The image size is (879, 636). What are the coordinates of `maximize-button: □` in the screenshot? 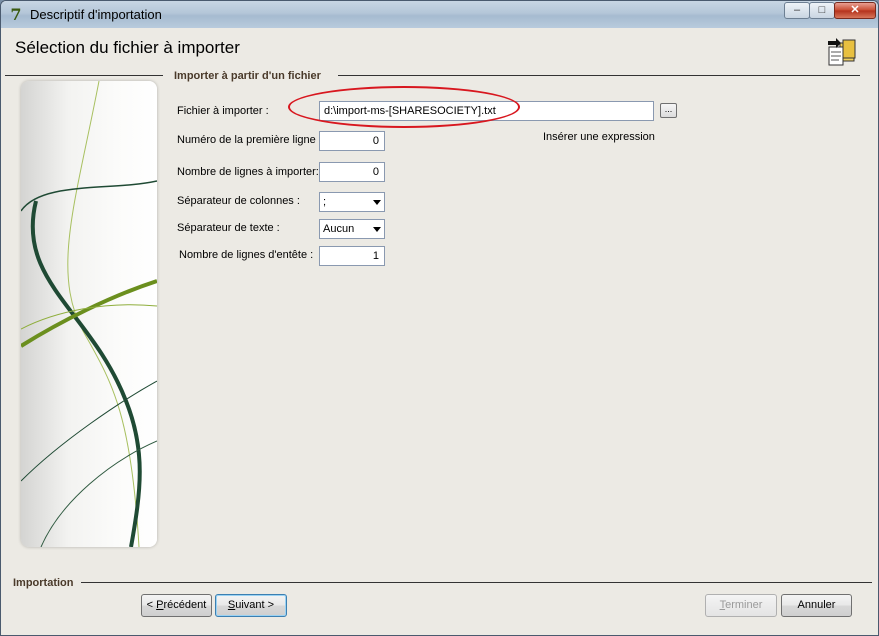 It's located at (822, 10).